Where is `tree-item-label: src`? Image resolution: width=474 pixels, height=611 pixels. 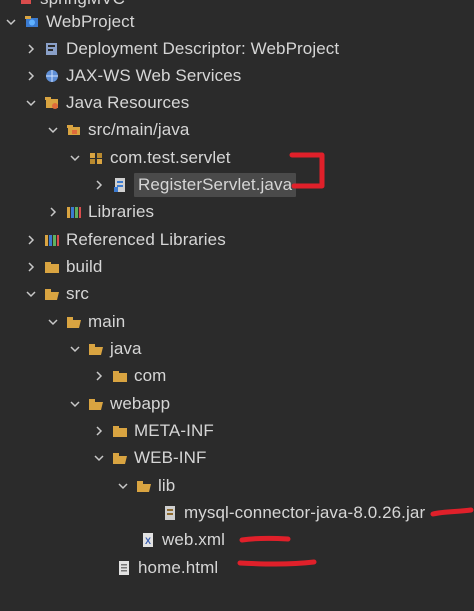 tree-item-label: src is located at coordinates (77, 293).